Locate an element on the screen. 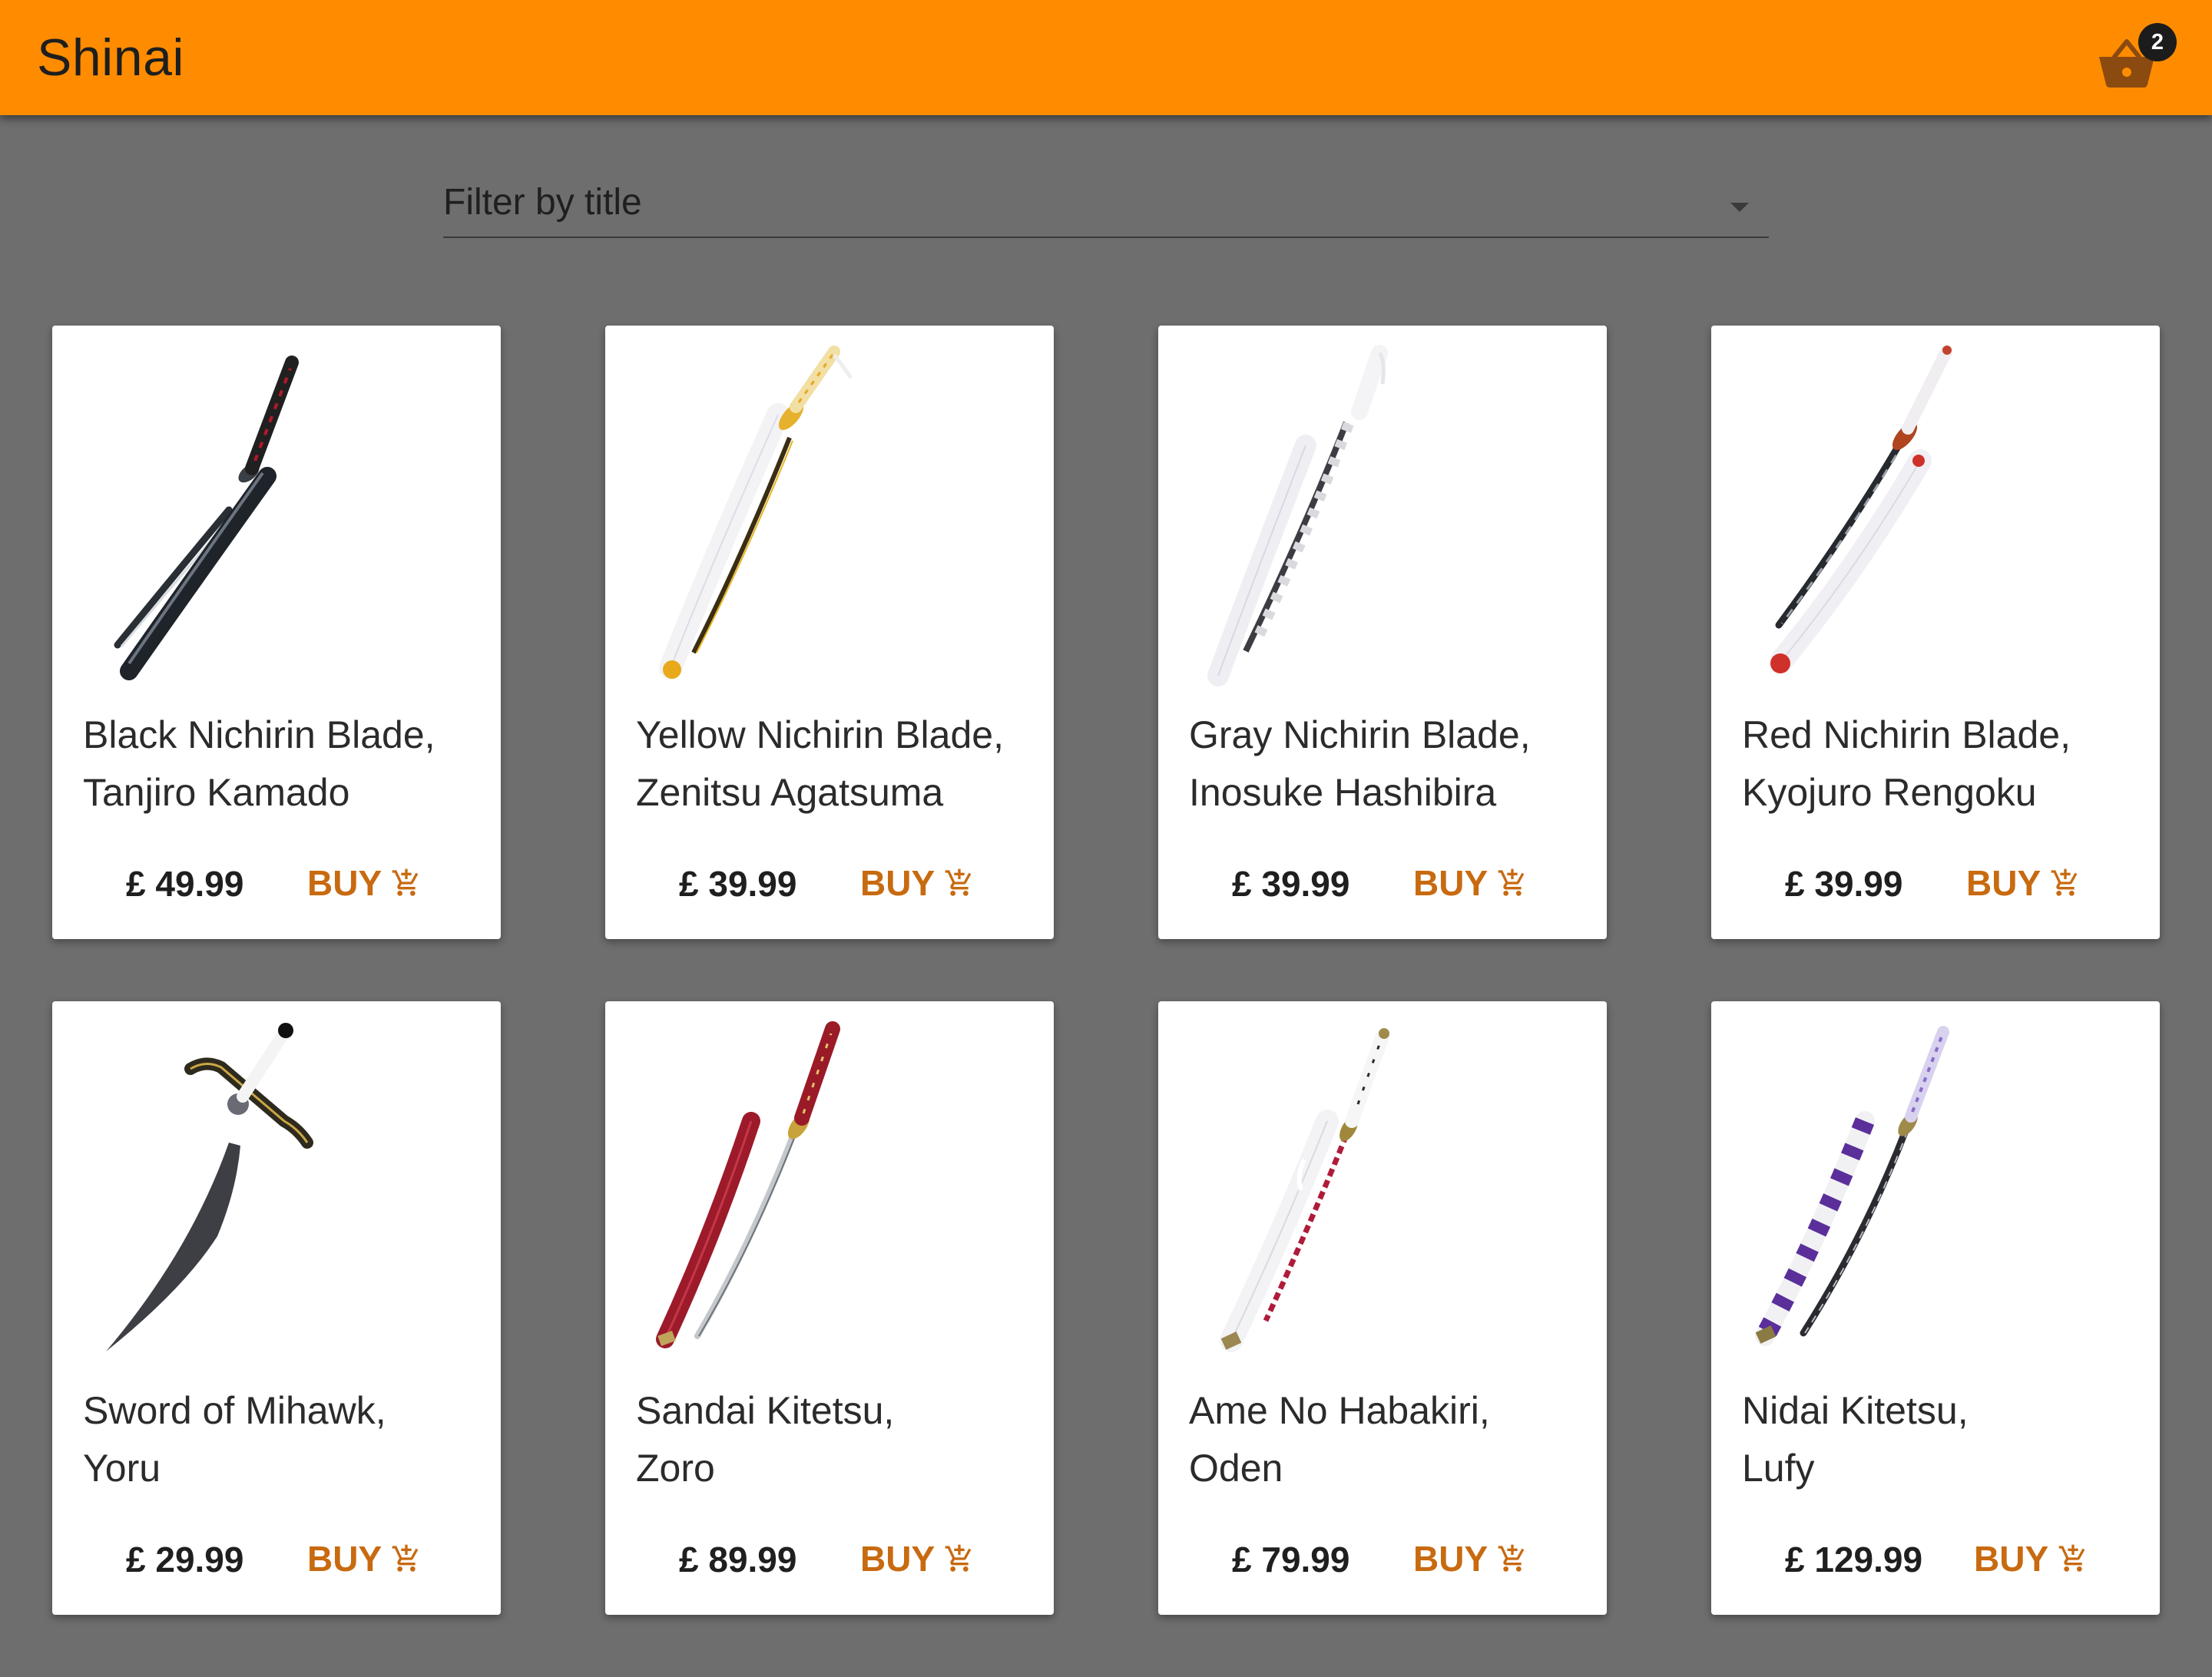 The height and width of the screenshot is (1677, 2212). product-title: Red Nichirin Blade, Kyojuro Rengoku is located at coordinates (1907, 764).